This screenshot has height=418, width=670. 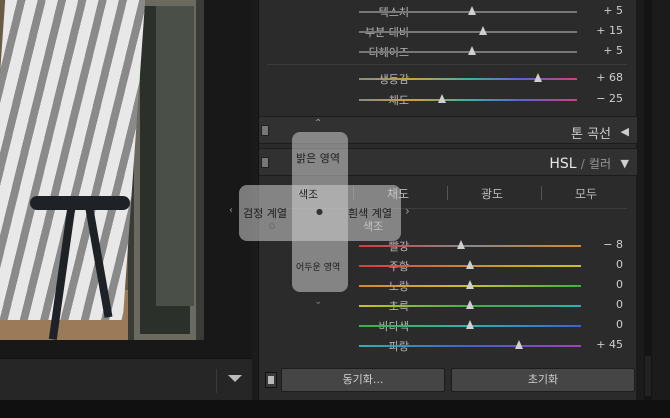 I want to click on title-slash: /, so click(x=582, y=164).